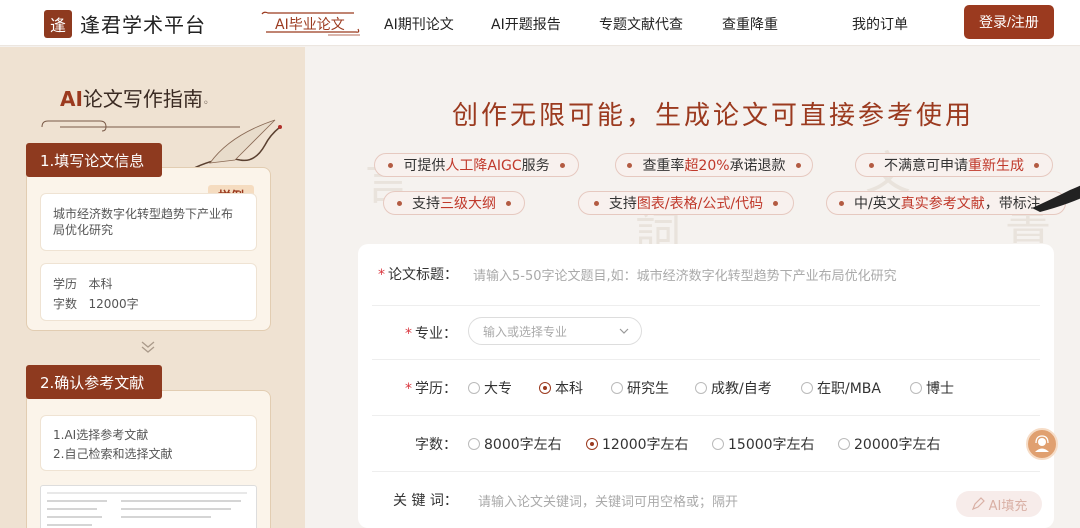 The width and height of the screenshot is (1080, 528). I want to click on feature-tag: 支持 图表/表格/公式/代码, so click(686, 203).